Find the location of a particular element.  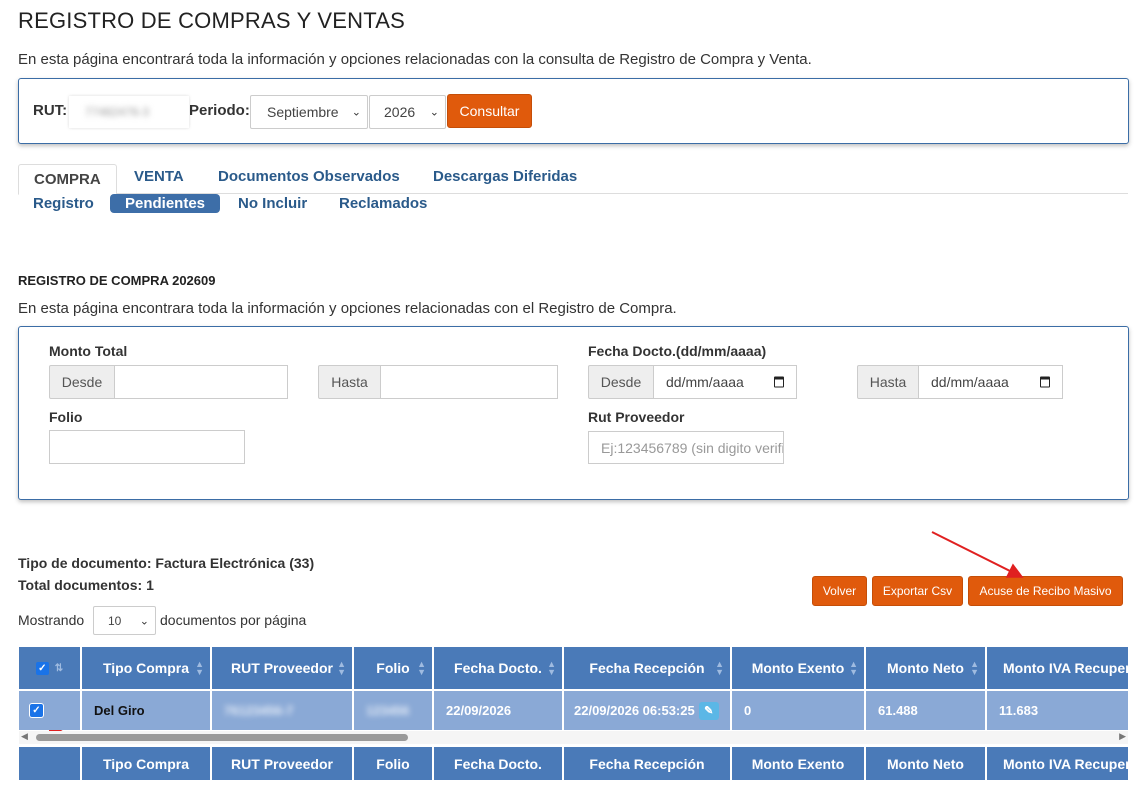

fecha-desde-addon: Desde is located at coordinates (621, 382).